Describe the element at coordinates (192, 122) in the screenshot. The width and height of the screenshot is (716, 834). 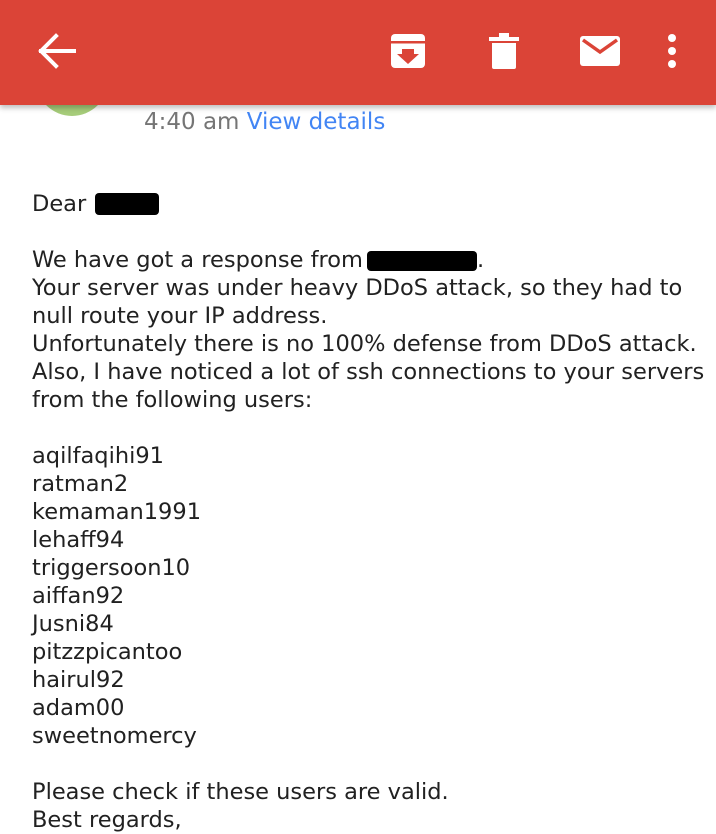
I see `message-time: 4:40 am` at that location.